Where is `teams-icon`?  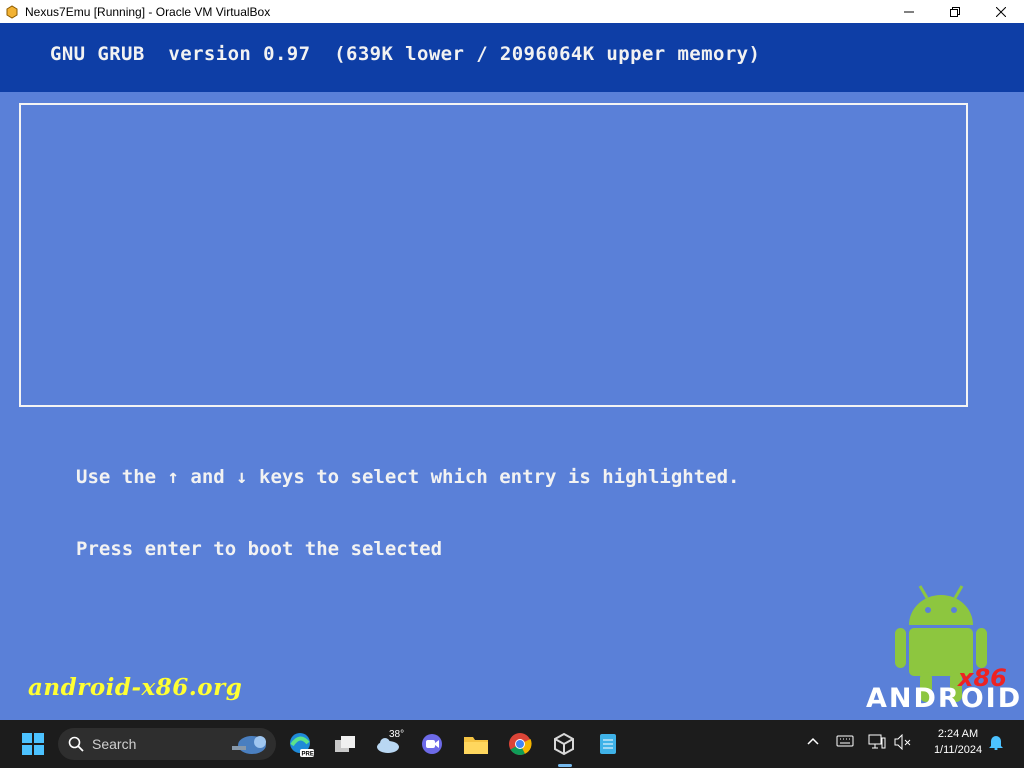
teams-icon is located at coordinates (432, 744).